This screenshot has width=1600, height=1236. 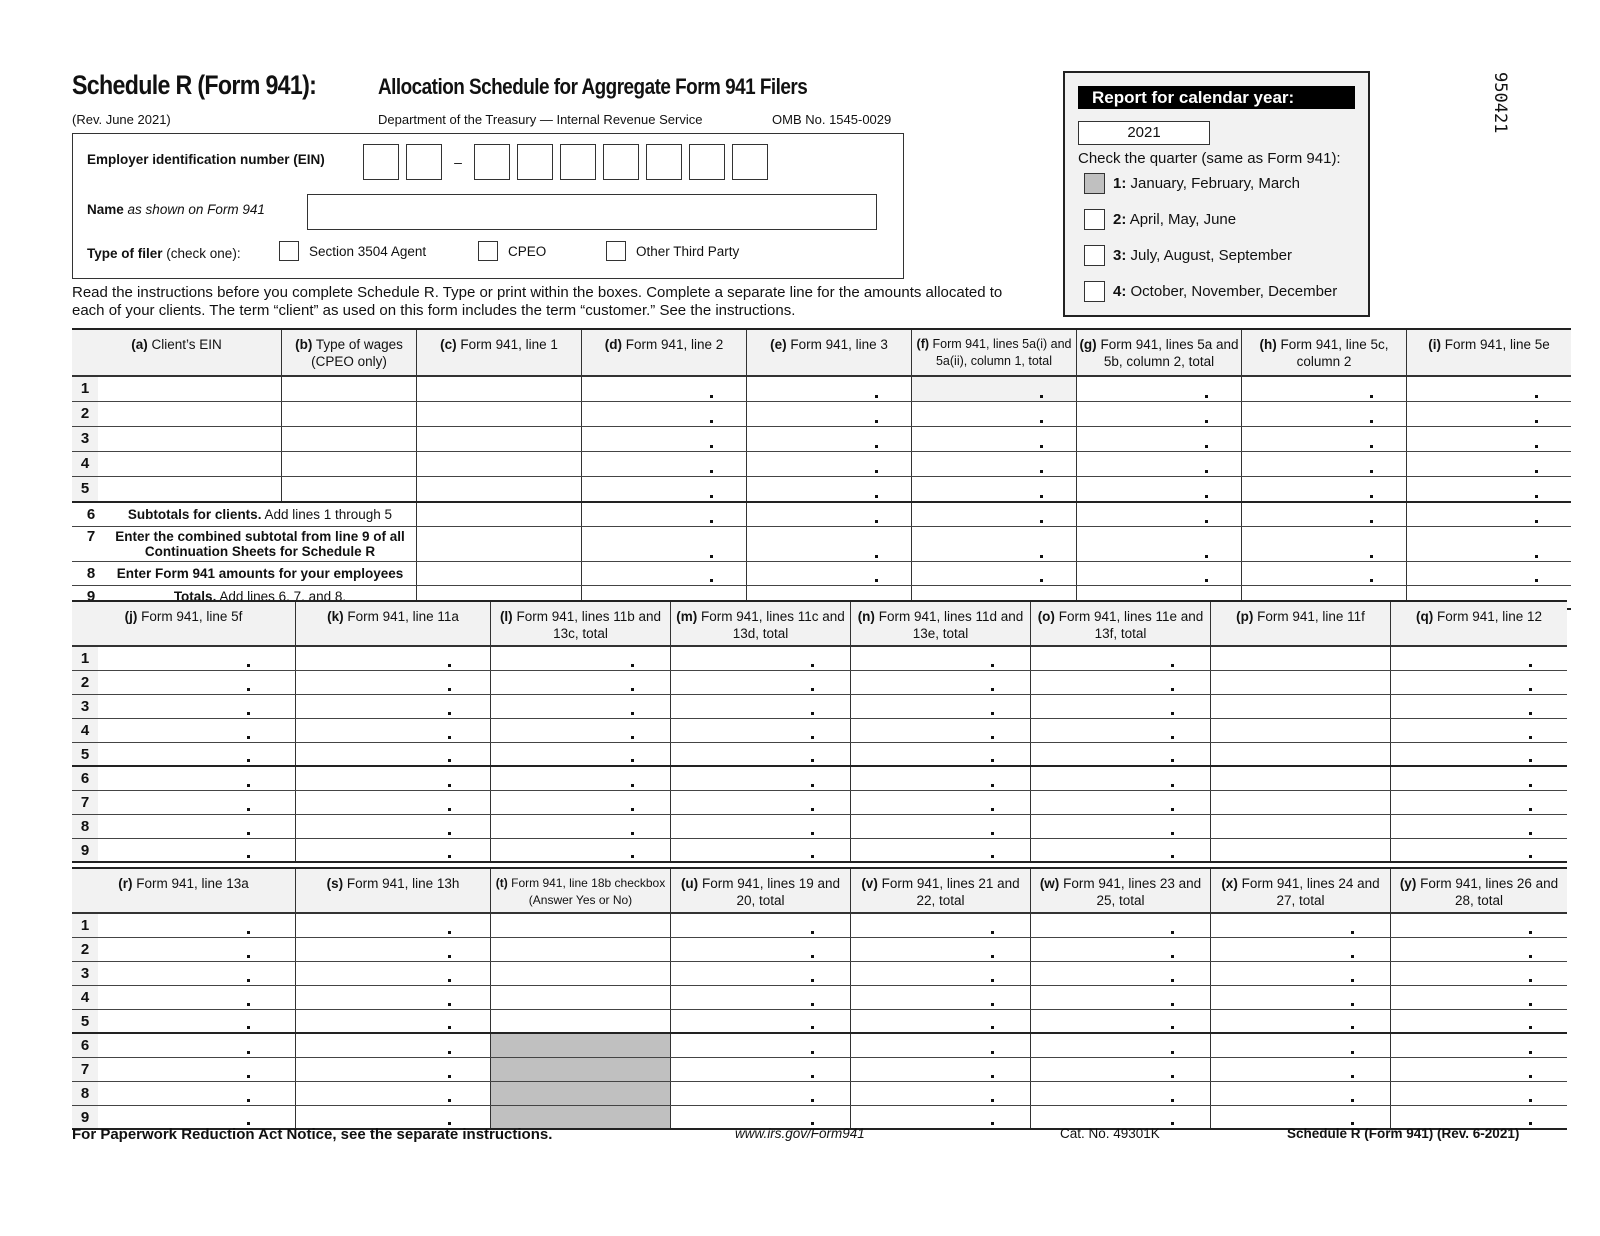 I want to click on client-ein-cell: 1, so click(x=177, y=389).